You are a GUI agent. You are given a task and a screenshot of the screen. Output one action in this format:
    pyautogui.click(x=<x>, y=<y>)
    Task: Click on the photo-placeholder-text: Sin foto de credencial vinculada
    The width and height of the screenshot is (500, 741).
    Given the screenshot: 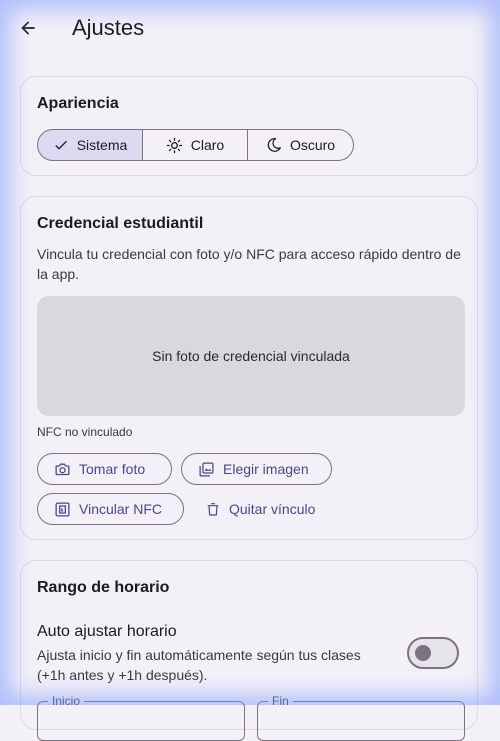 What is the action you would take?
    pyautogui.click(x=251, y=356)
    